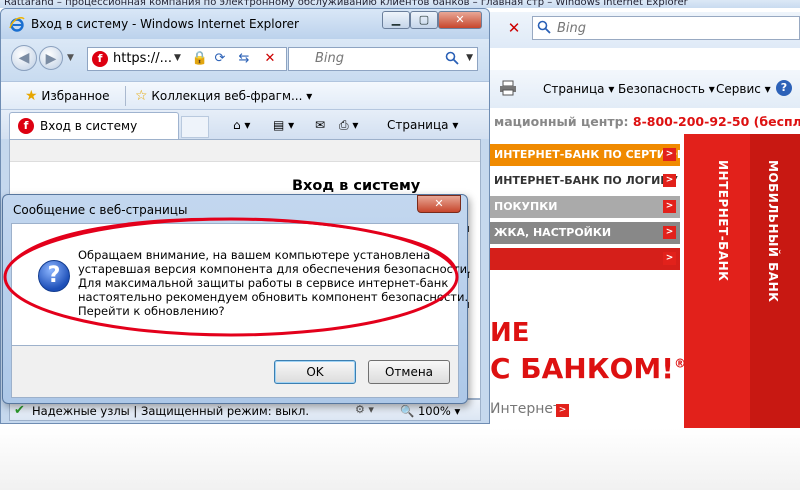 Image resolution: width=800 pixels, height=490 pixels. I want to click on ok-button: OK, so click(315, 372).